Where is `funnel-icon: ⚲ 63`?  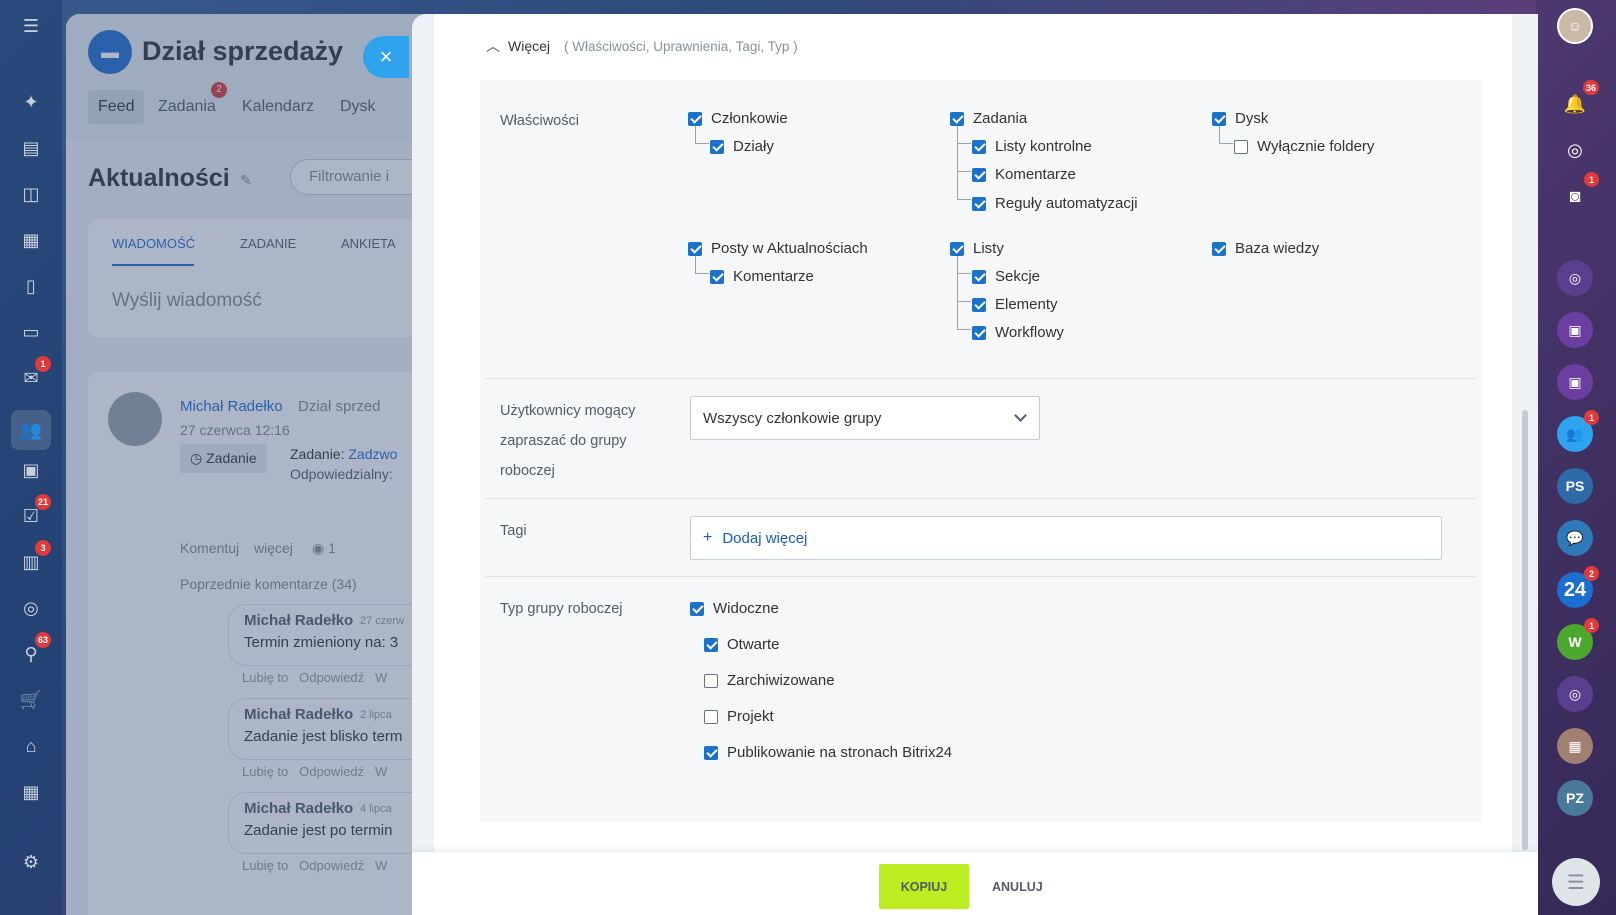 funnel-icon: ⚲ 63 is located at coordinates (34, 650).